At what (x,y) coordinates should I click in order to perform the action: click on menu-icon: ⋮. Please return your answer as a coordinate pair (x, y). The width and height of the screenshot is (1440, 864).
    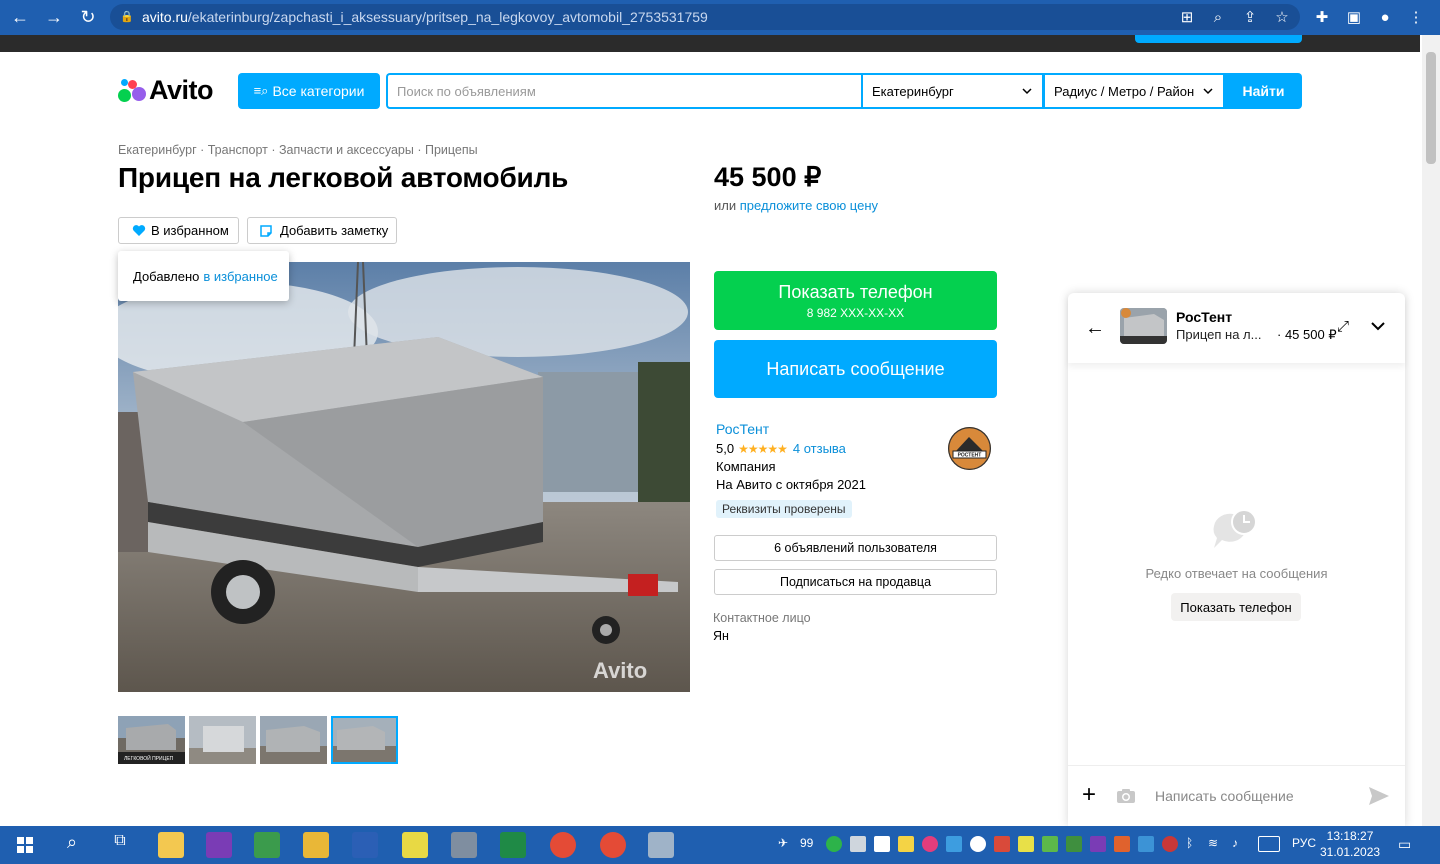
    Looking at the image, I should click on (1416, 17).